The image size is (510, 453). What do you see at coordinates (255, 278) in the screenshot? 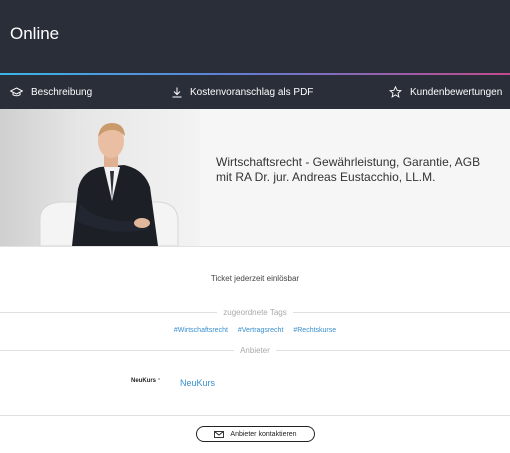
I see `ticket-note: Ticket jederzeit einlösbar` at bounding box center [255, 278].